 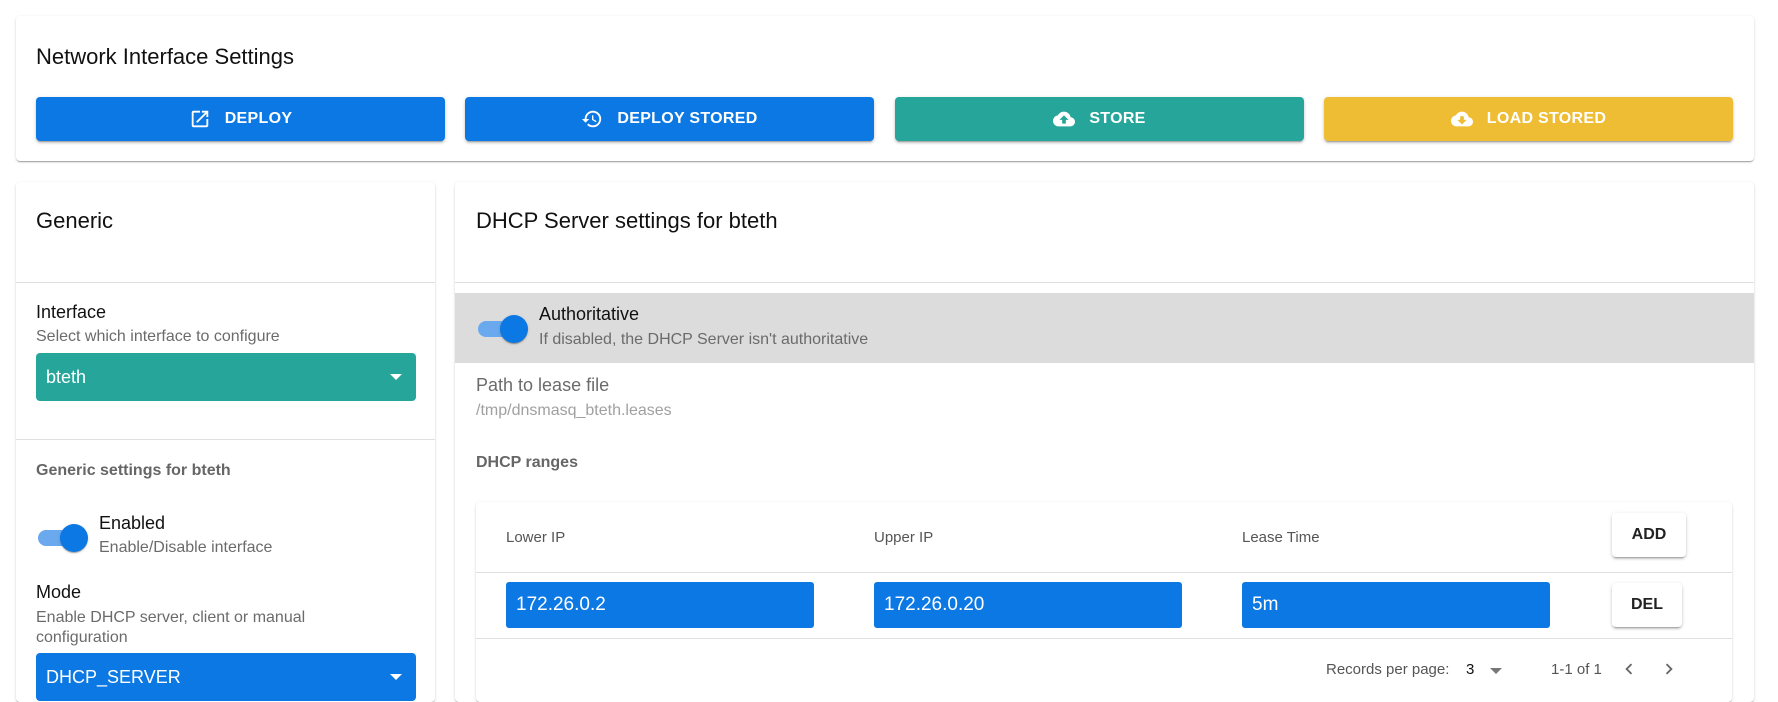 What do you see at coordinates (574, 411) in the screenshot?
I see `lease-file-value: /tmp/dnsmasq_bteth.leases` at bounding box center [574, 411].